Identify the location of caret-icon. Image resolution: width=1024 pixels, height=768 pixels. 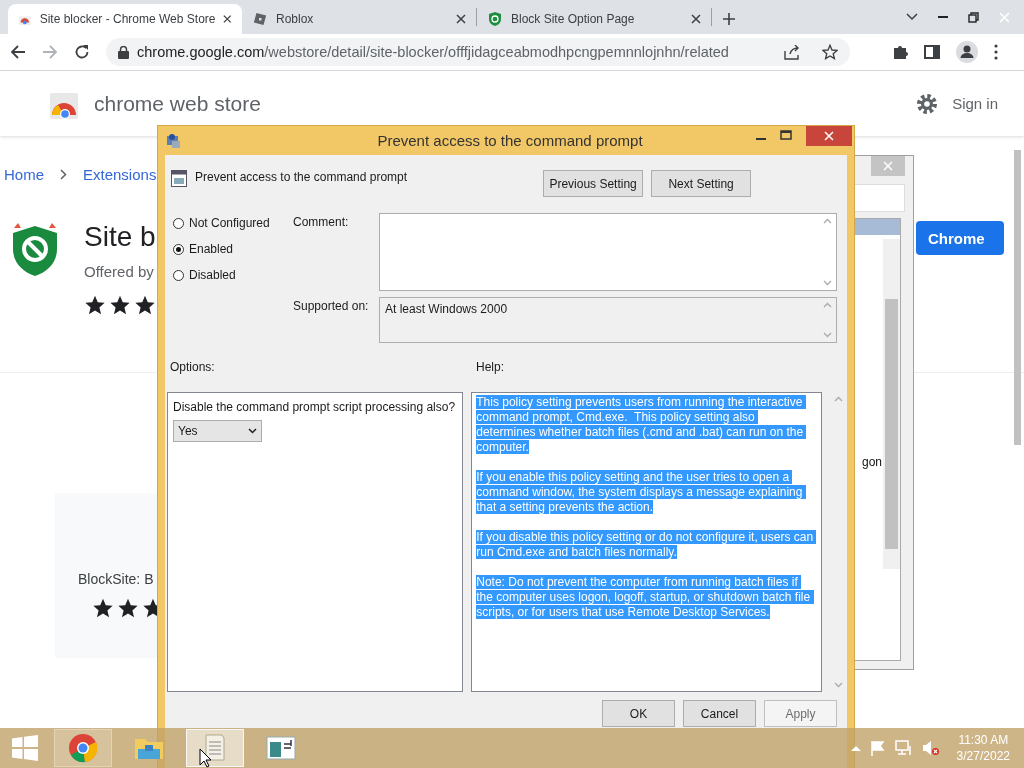
(252, 431).